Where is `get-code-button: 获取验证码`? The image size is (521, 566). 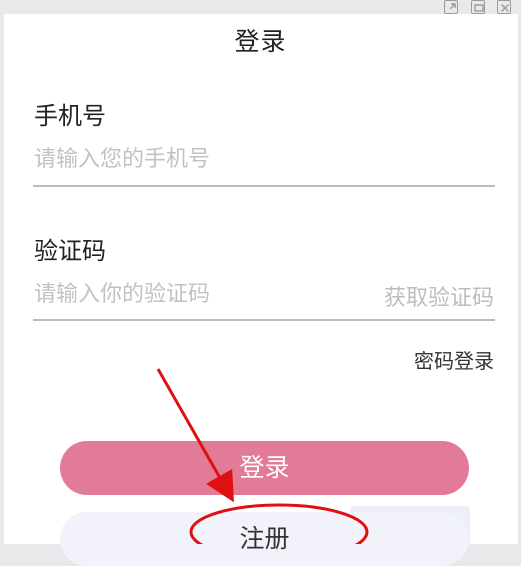 get-code-button: 获取验证码 is located at coordinates (439, 296).